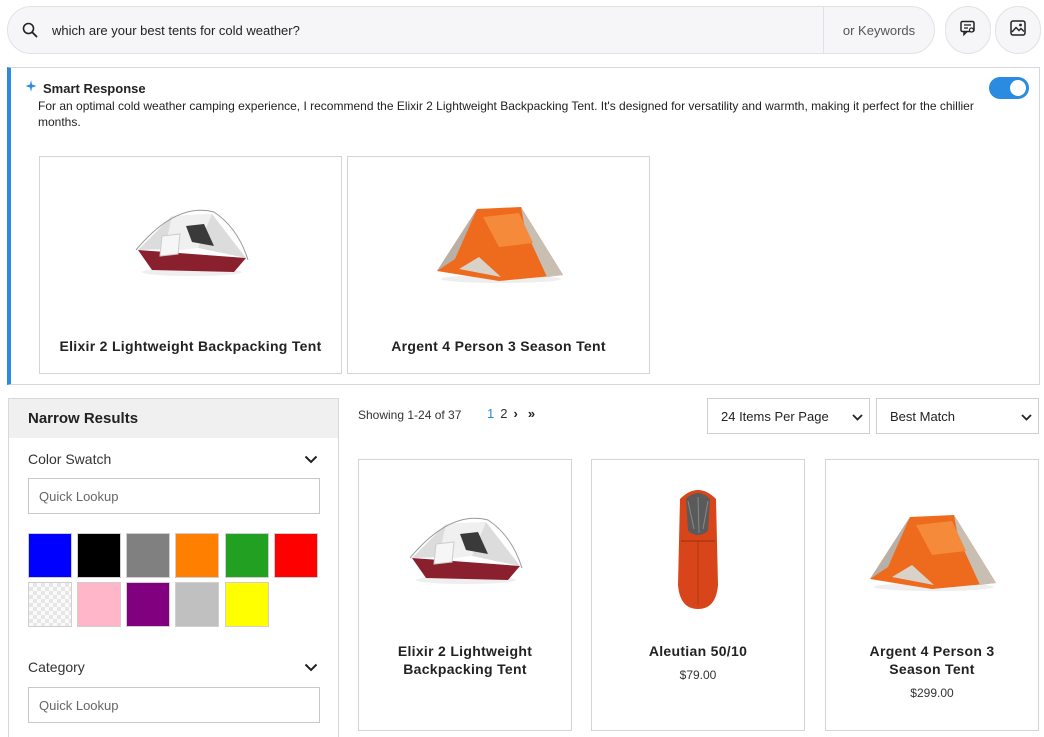  I want to click on image-search-button, so click(1018, 30).